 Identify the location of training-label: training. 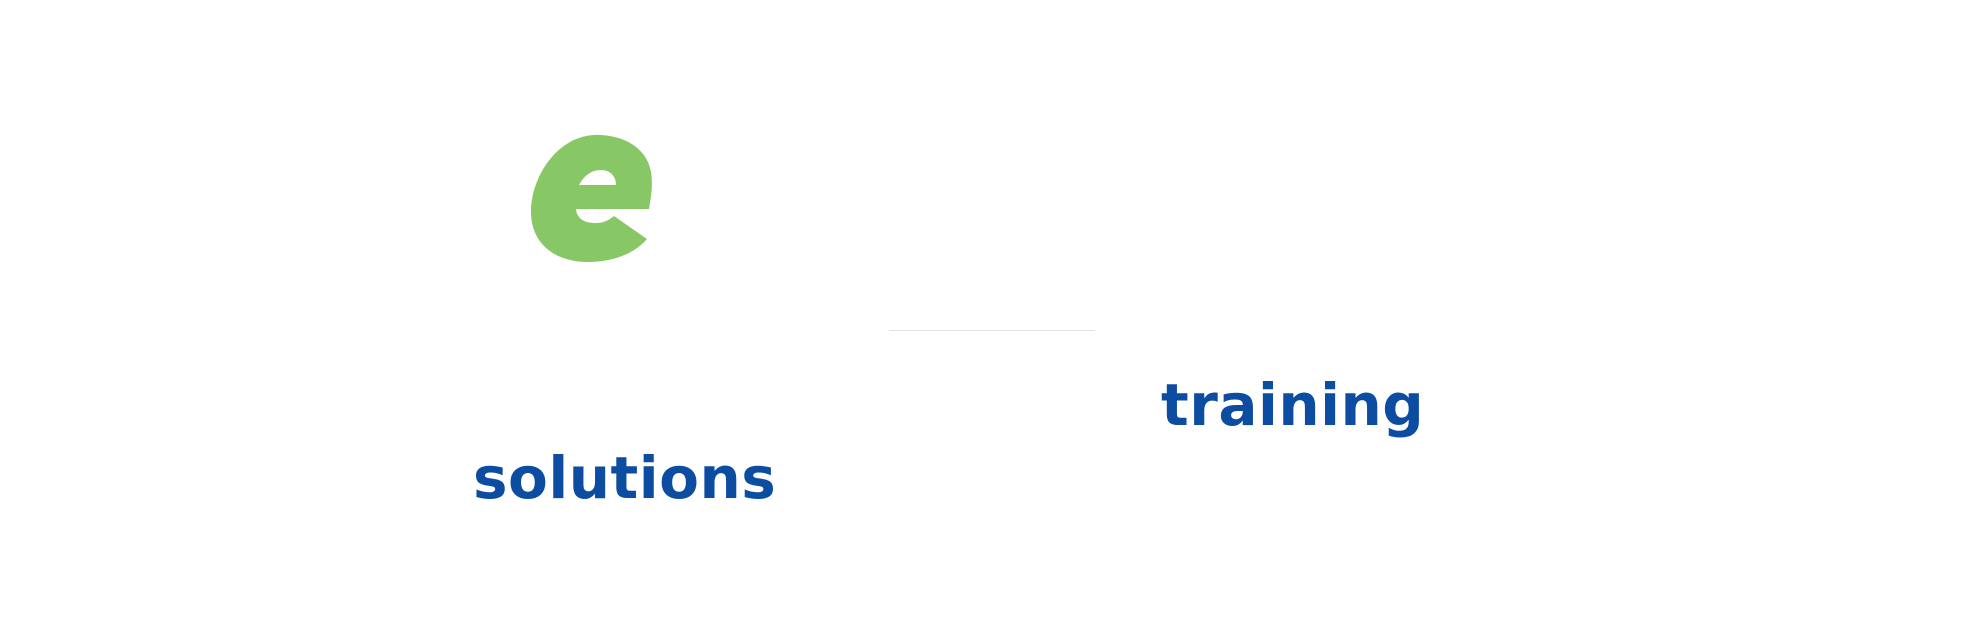
(1293, 405).